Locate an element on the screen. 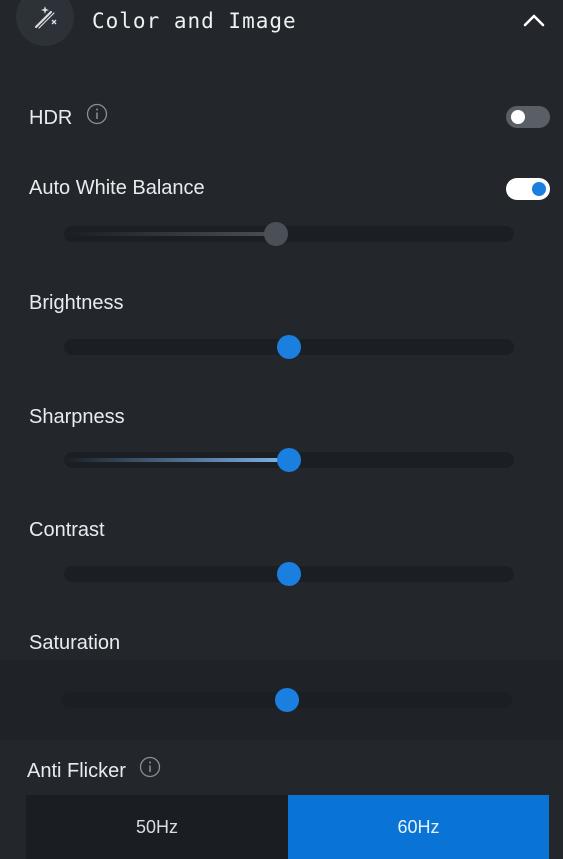  anti-flicker-50hz-button: 50Hz is located at coordinates (157, 827).